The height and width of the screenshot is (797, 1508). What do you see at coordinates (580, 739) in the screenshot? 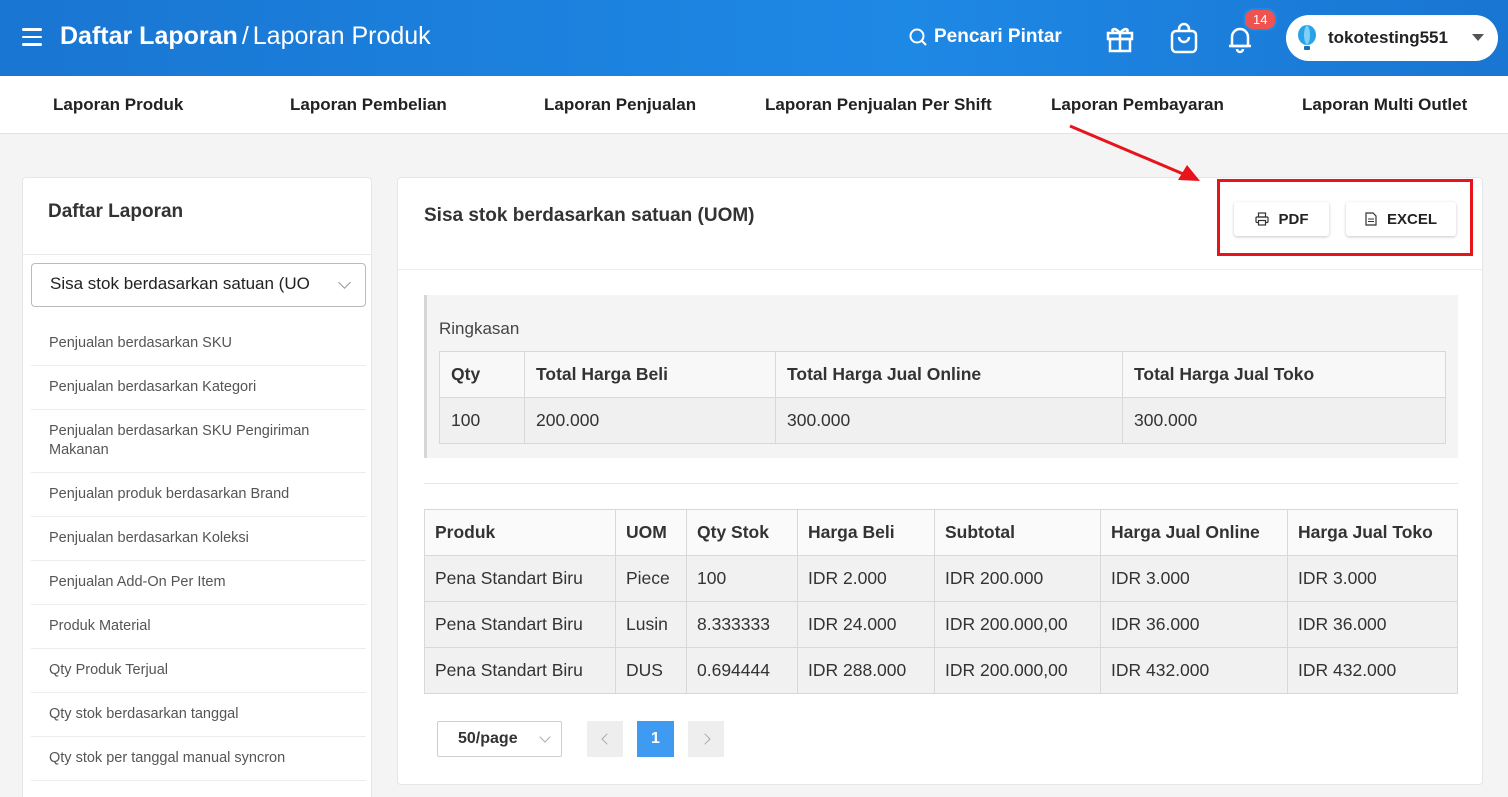
I see `pagination: 50/page 1` at bounding box center [580, 739].